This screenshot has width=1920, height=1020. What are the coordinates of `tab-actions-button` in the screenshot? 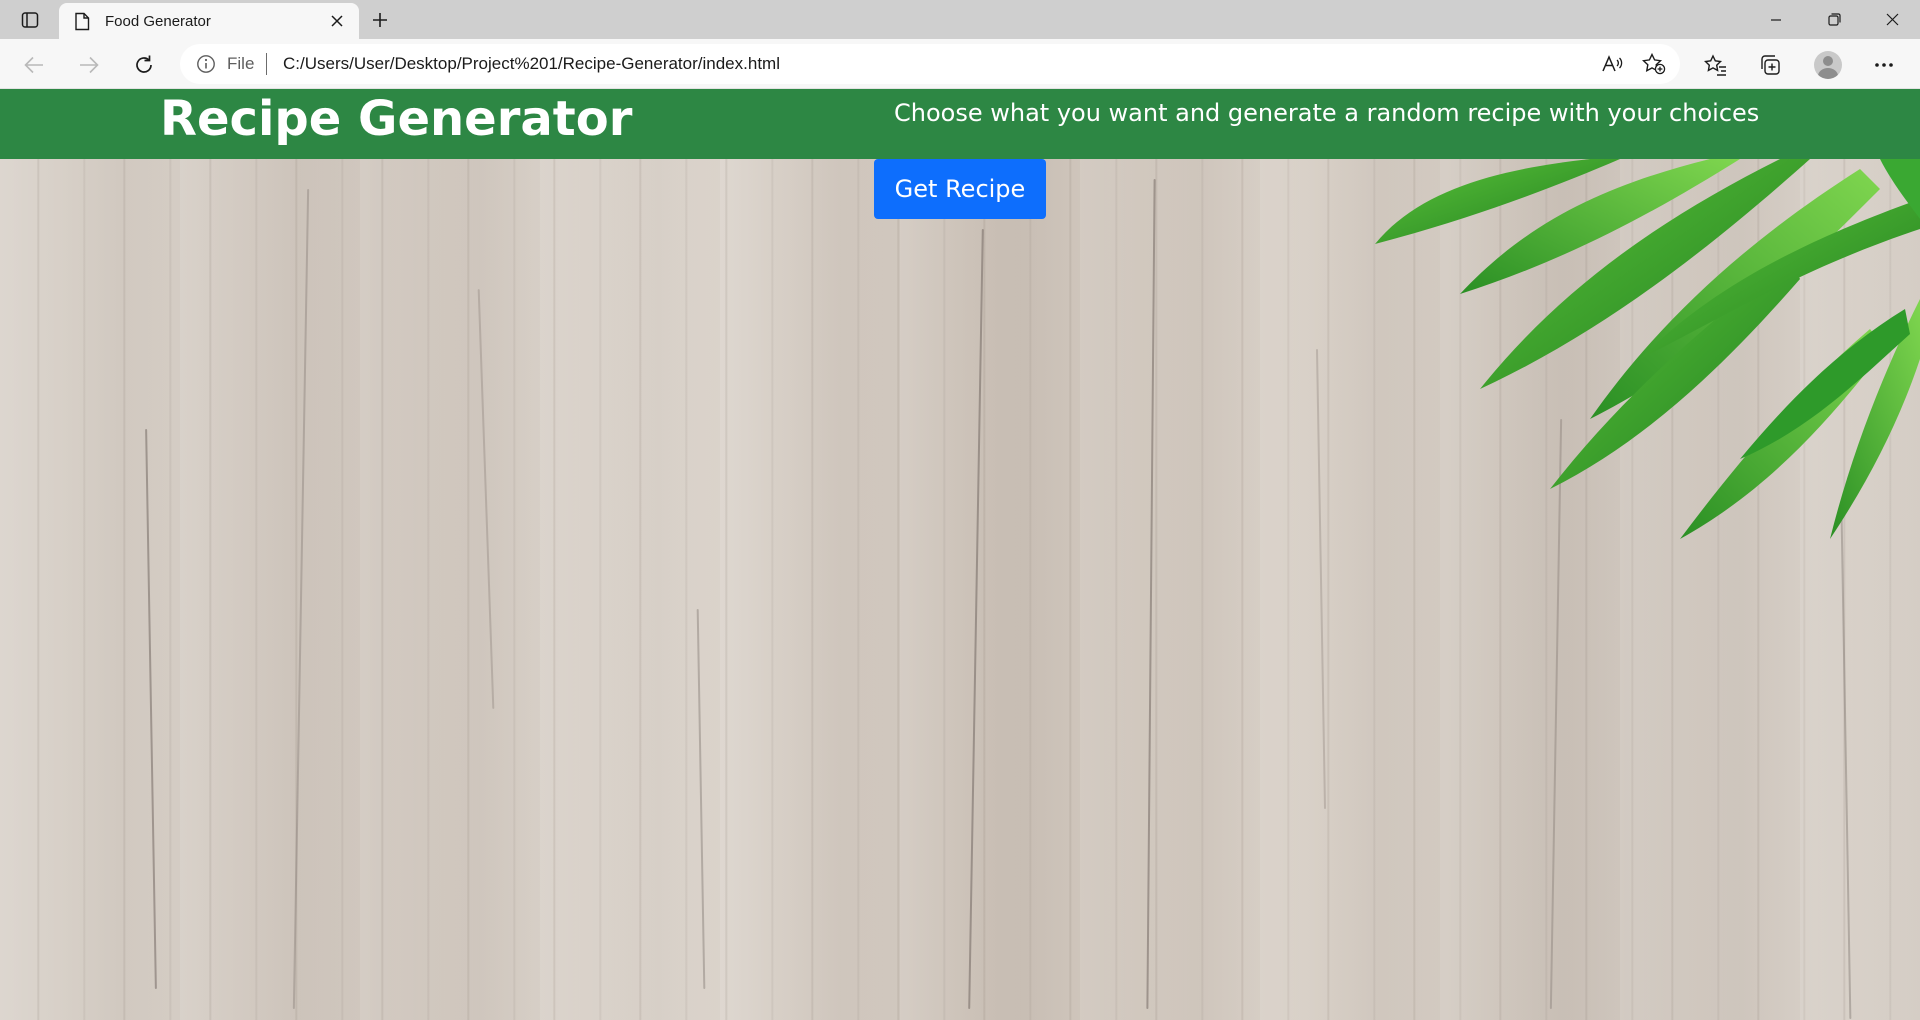 It's located at (30, 20).